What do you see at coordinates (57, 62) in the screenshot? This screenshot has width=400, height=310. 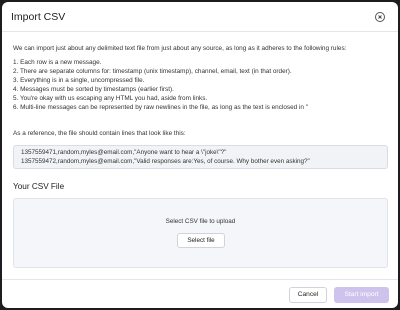 I see `rule-item: 1. Each row is a new message.` at bounding box center [57, 62].